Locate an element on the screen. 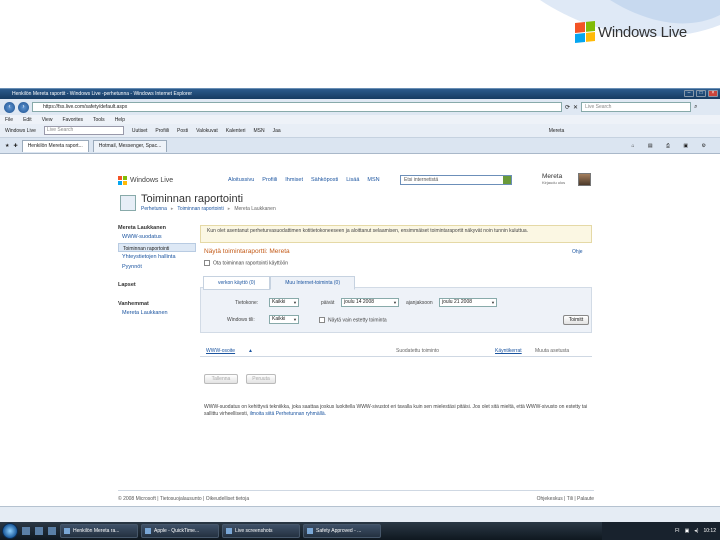  sort-asc-icon: ▲ is located at coordinates (250, 351).